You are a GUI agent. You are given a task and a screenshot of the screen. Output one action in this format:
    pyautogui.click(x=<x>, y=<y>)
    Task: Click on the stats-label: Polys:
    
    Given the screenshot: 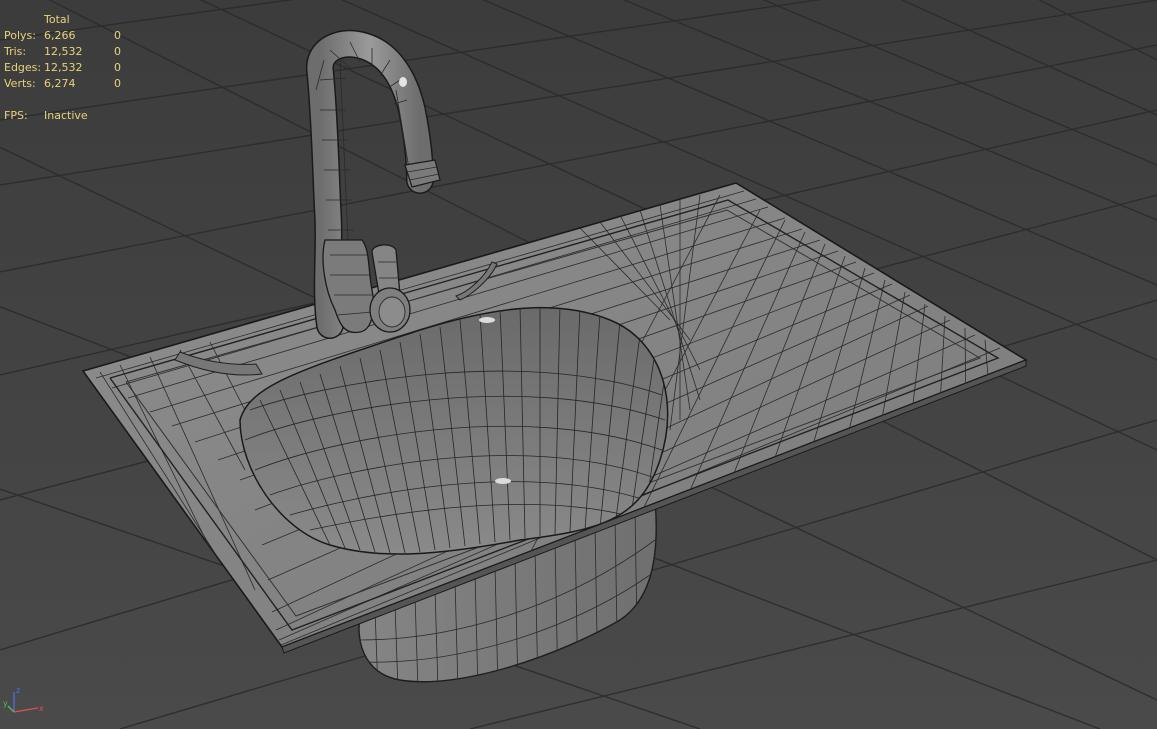 What is the action you would take?
    pyautogui.click(x=20, y=35)
    